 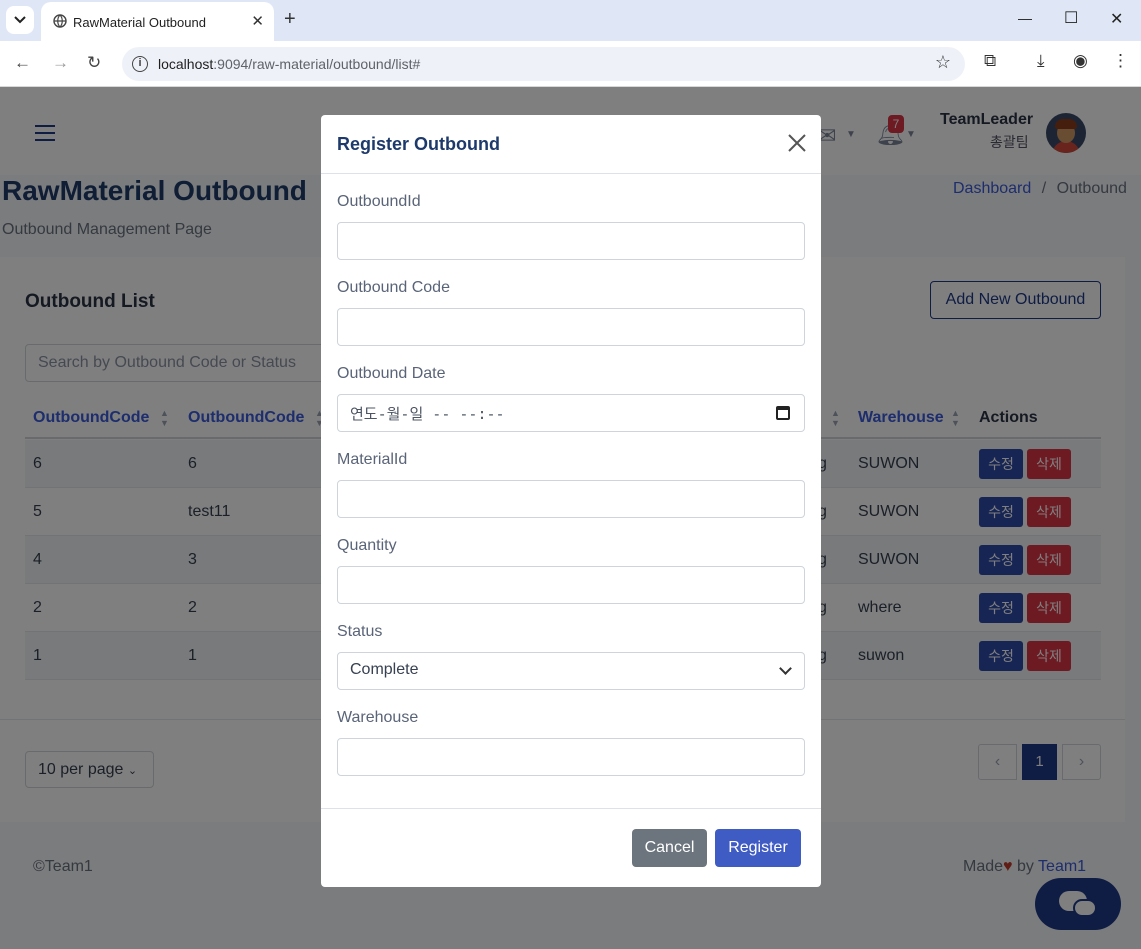 What do you see at coordinates (378, 717) in the screenshot?
I see `warehouse-label: Warehouse` at bounding box center [378, 717].